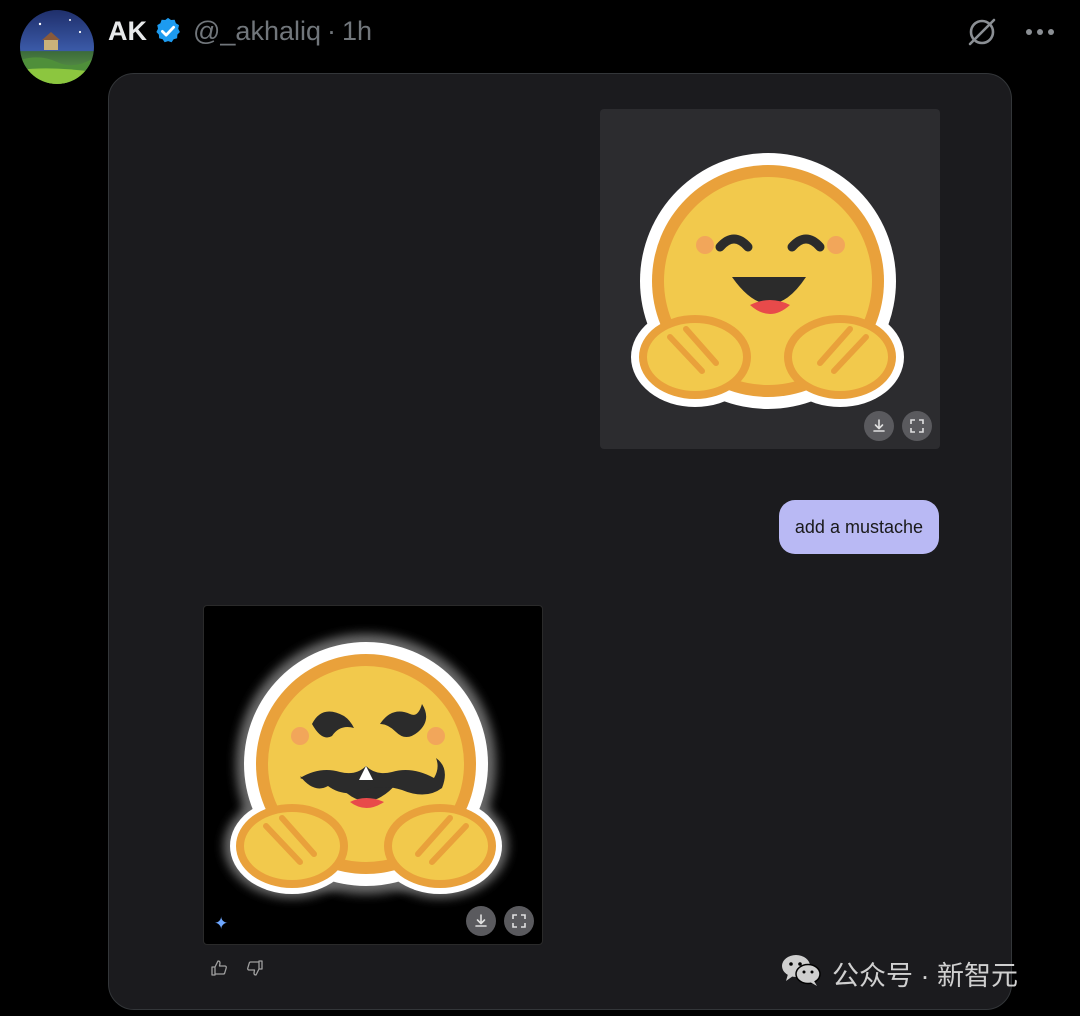 Image resolution: width=1080 pixels, height=1016 pixels. What do you see at coordinates (168, 31) in the screenshot?
I see `verified-badge-icon` at bounding box center [168, 31].